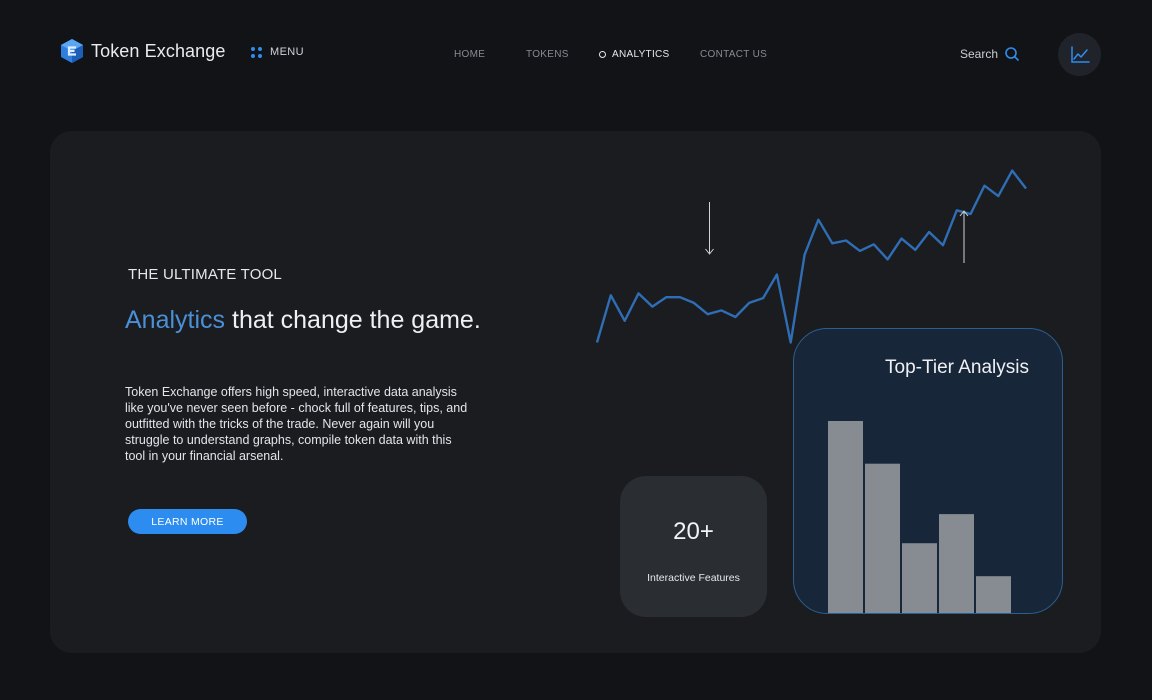 The width and height of the screenshot is (1152, 700). I want to click on features-card: 20+ Interactive Features, so click(693, 546).